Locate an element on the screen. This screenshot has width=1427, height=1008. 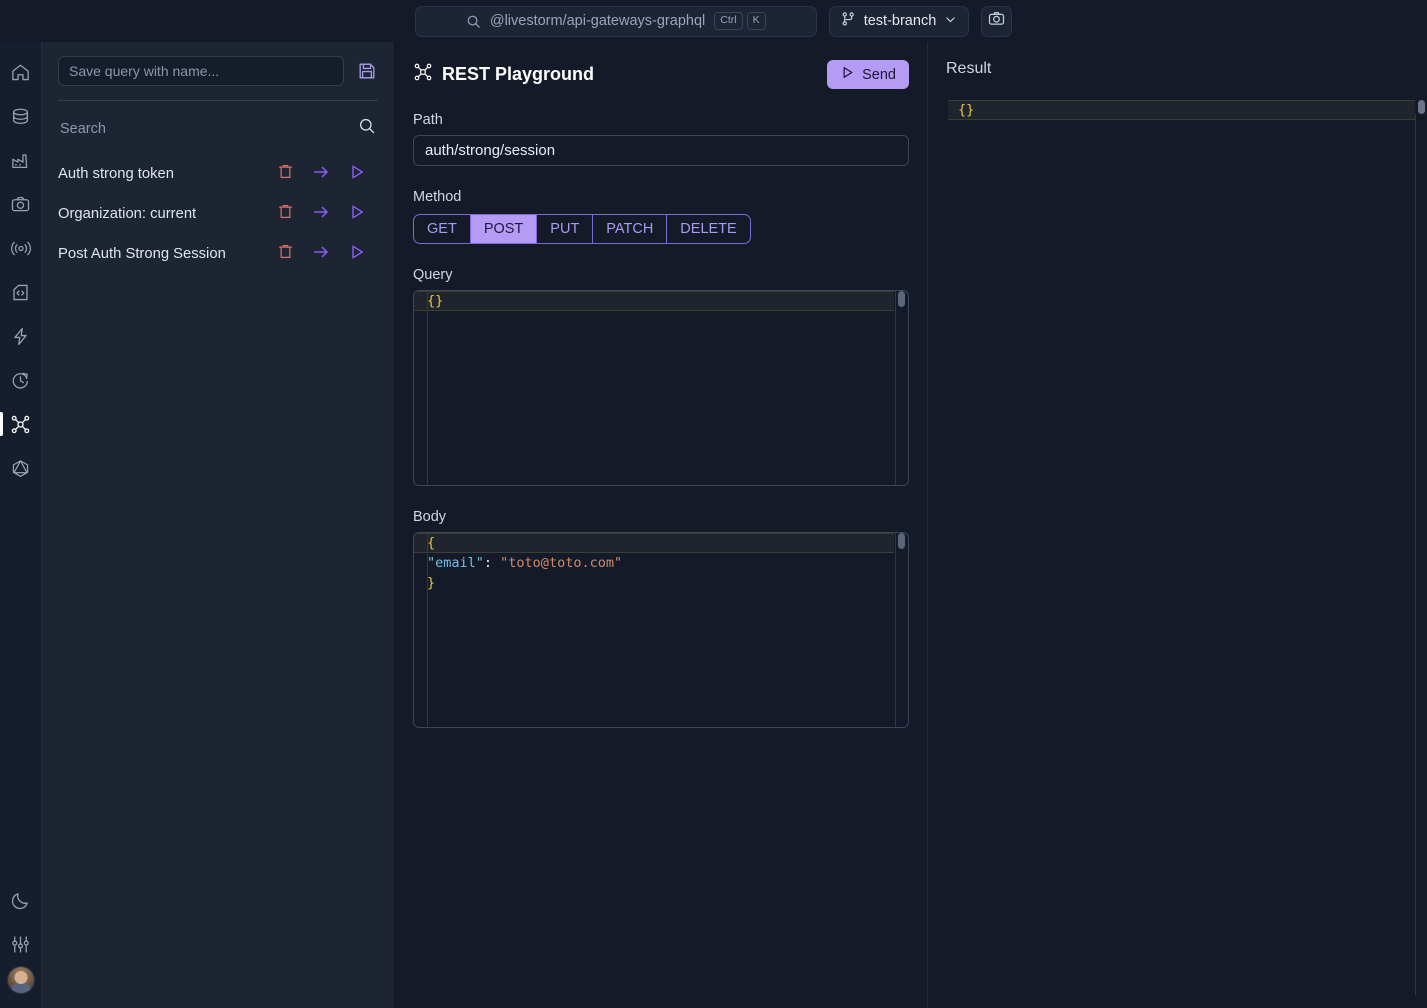
list-item: Organization: current is located at coordinates (218, 214).